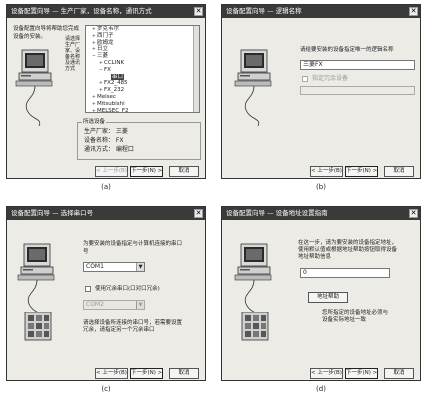  What do you see at coordinates (142, 56) in the screenshot?
I see `tree-item: −三菱` at bounding box center [142, 56].